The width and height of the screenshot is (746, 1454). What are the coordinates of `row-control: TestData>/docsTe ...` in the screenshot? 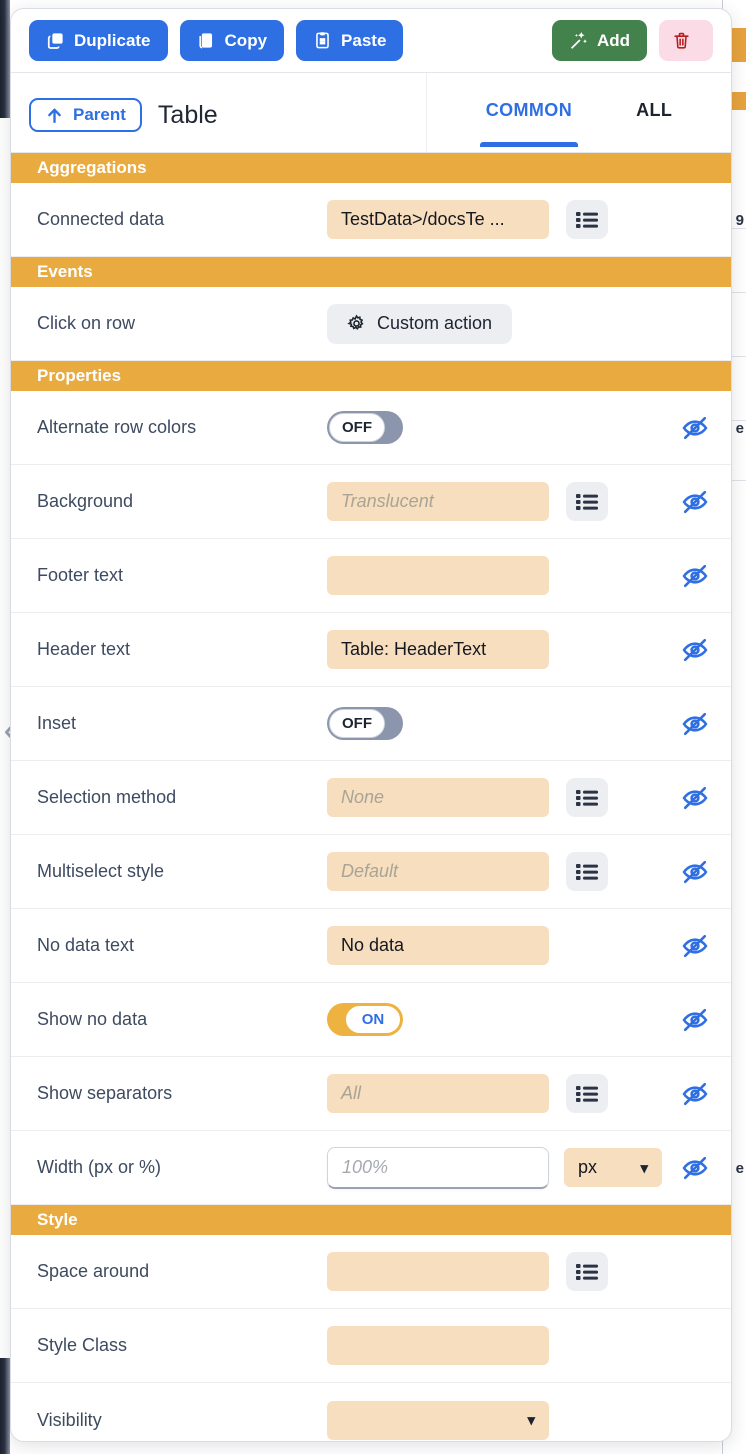 It's located at (467, 219).